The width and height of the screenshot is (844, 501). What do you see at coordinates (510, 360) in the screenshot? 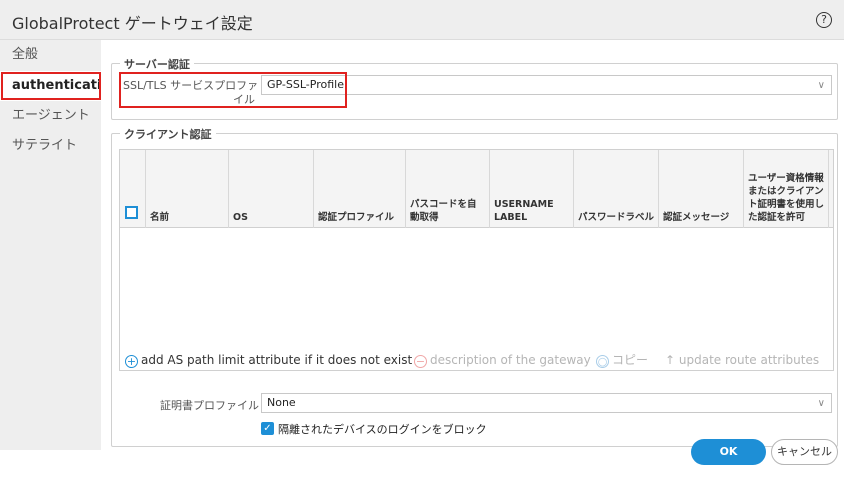
I see `delete-label: description of the gateway` at bounding box center [510, 360].